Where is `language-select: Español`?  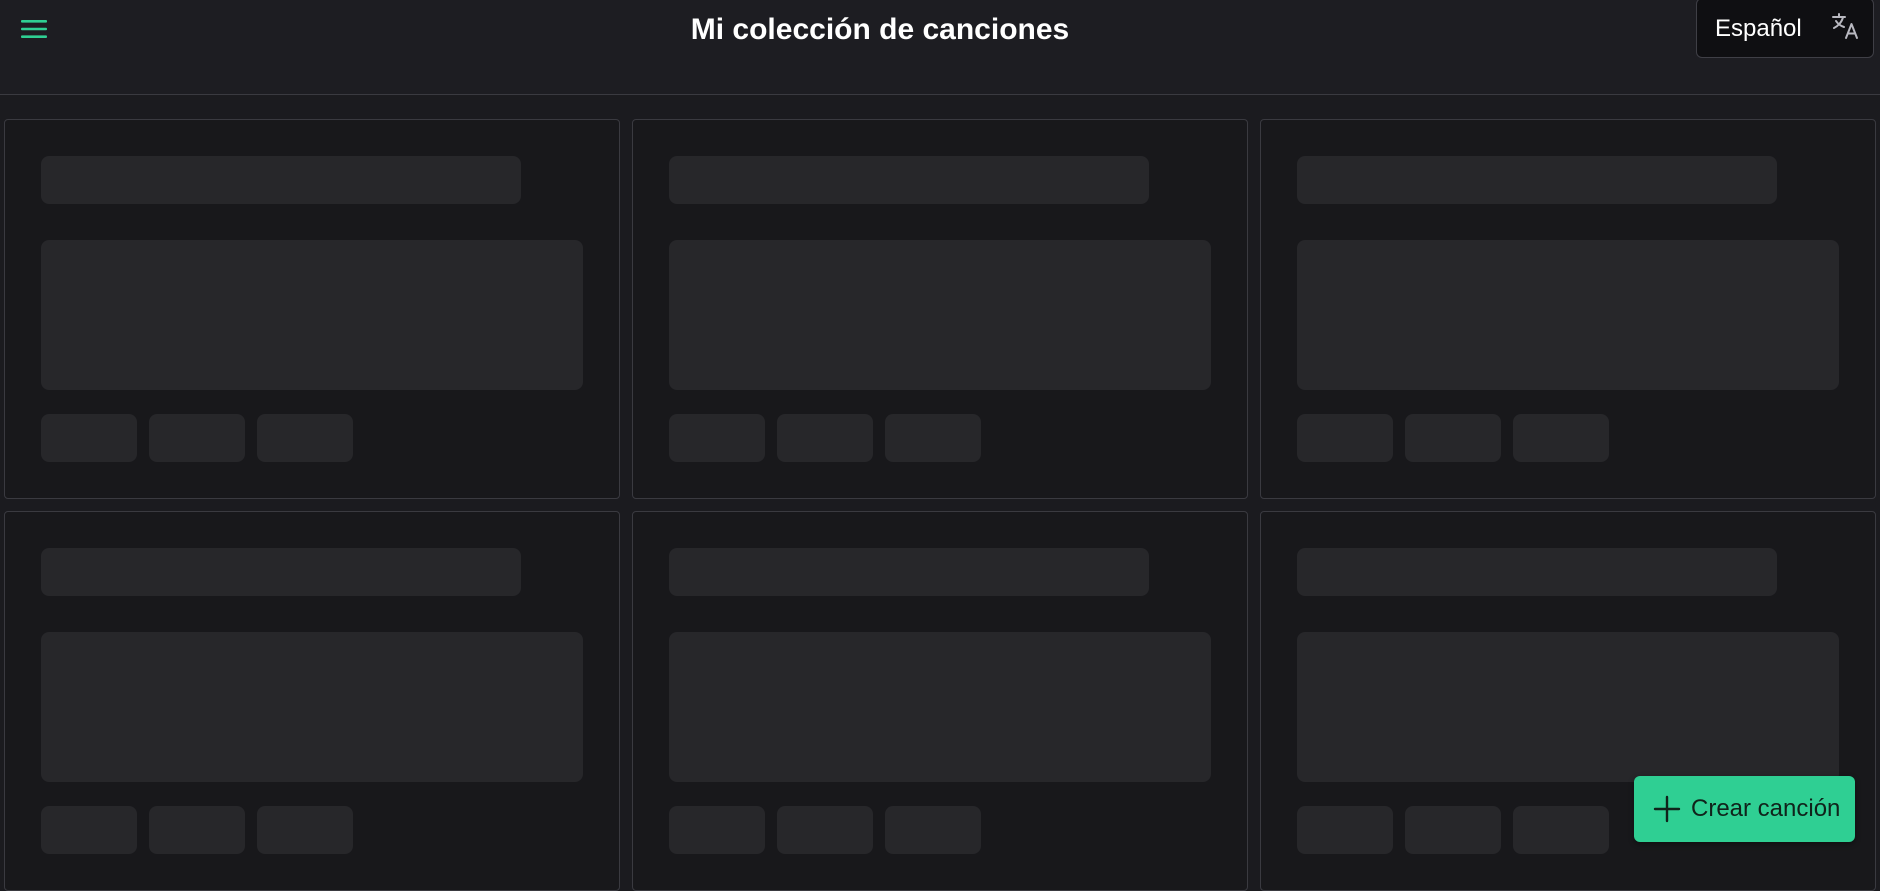 language-select: Español is located at coordinates (1785, 29).